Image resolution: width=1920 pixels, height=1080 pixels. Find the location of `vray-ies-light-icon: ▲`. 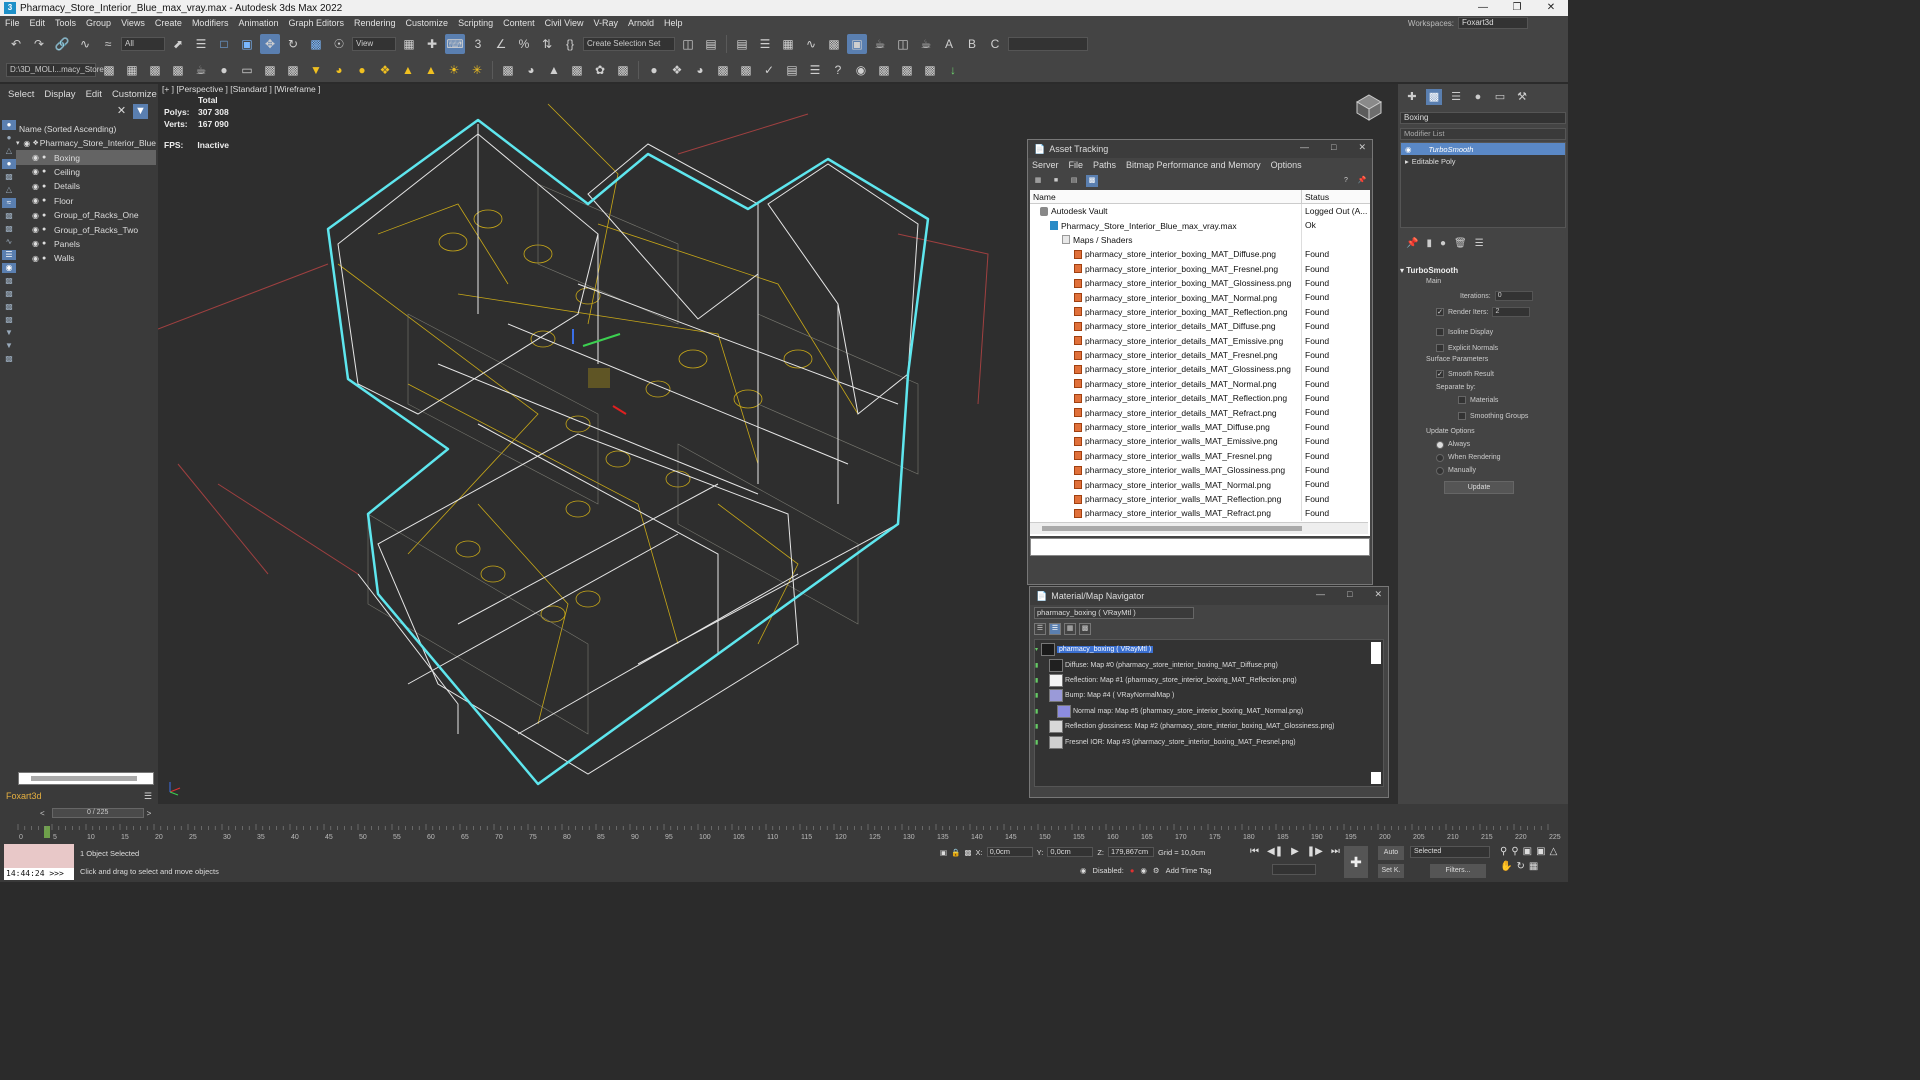

vray-ies-light-icon: ▲ is located at coordinates (408, 70).